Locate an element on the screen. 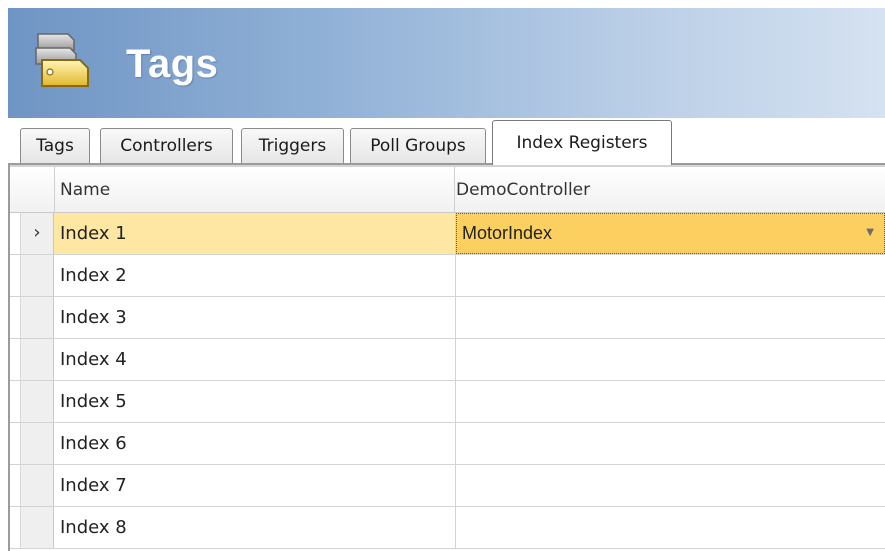  cell-name: Index 3 is located at coordinates (255, 317).